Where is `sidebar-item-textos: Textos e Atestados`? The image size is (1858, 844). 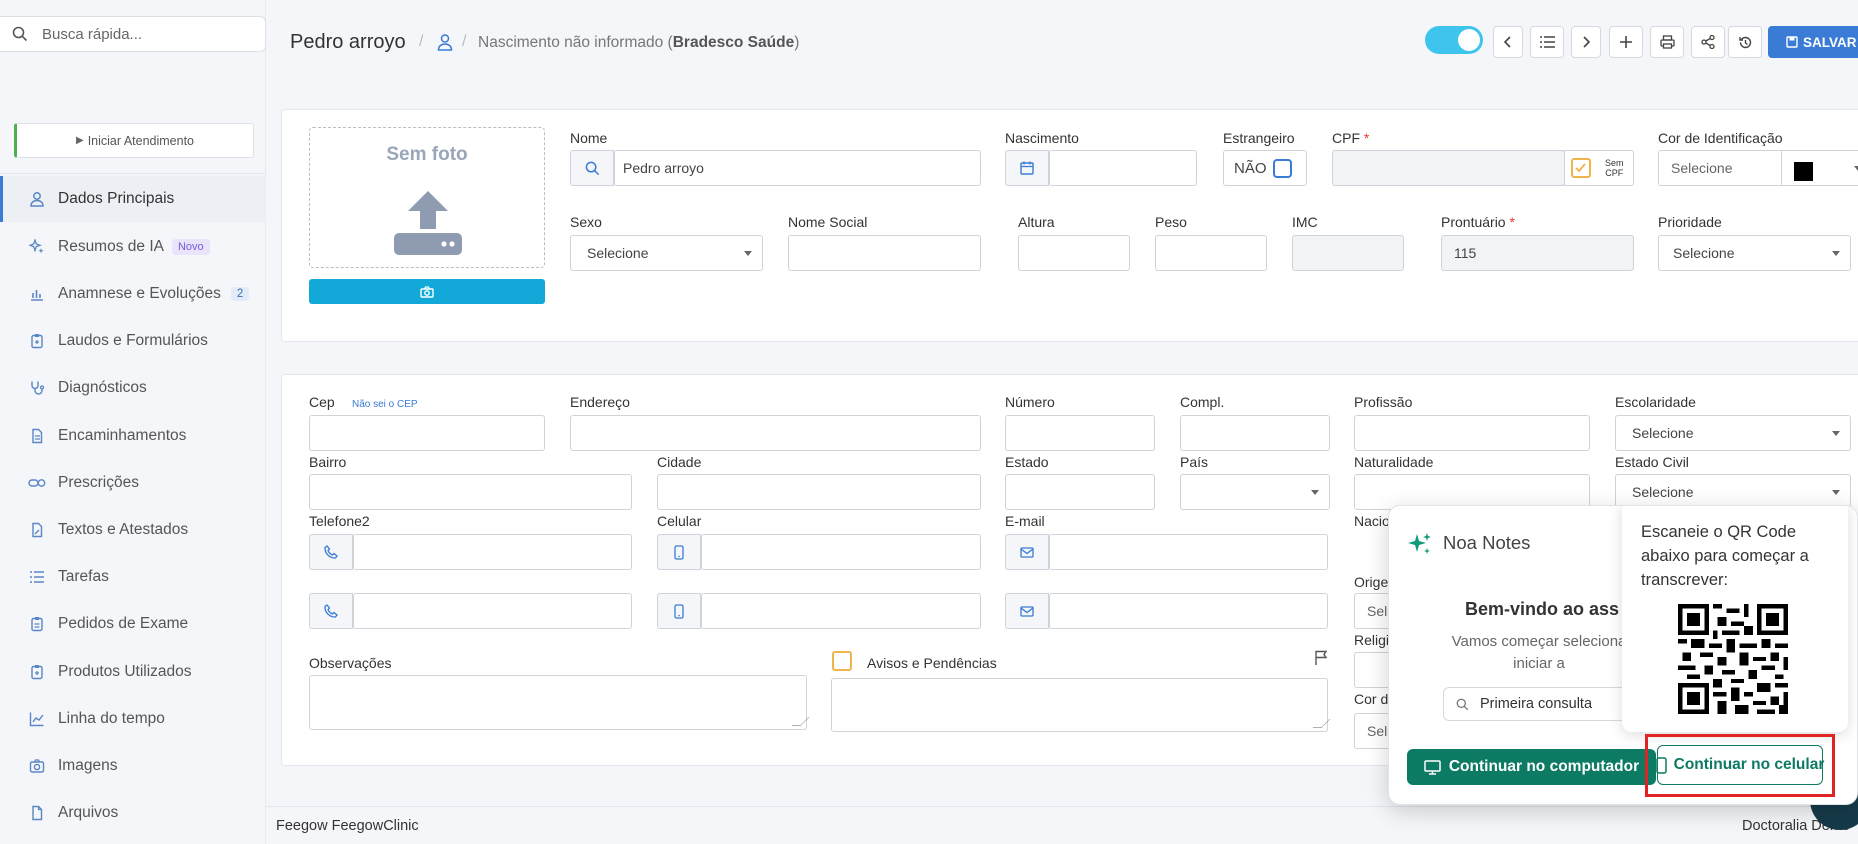 sidebar-item-textos: Textos e Atestados is located at coordinates (133, 530).